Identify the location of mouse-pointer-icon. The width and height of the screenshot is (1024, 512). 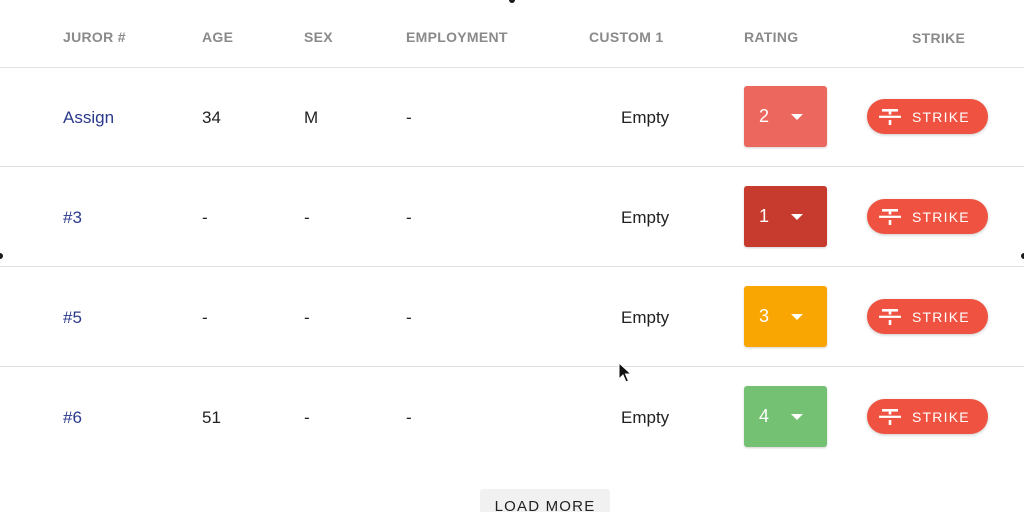
(625, 372).